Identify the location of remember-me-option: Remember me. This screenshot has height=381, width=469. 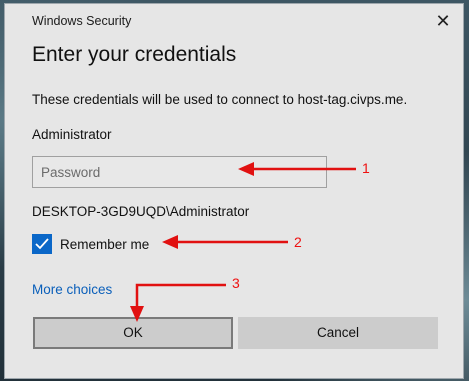
(90, 244).